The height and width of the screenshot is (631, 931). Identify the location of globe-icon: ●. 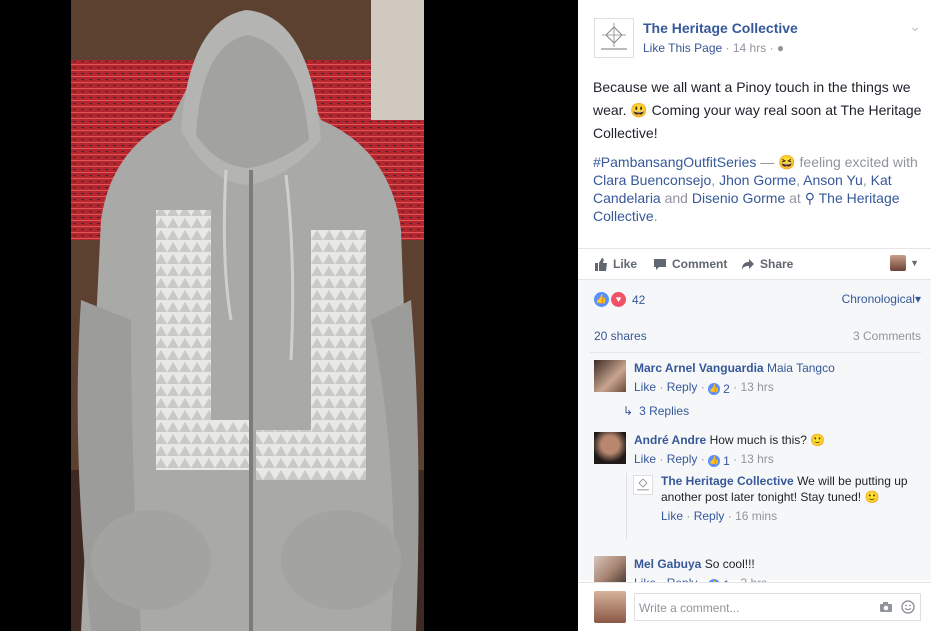
(780, 48).